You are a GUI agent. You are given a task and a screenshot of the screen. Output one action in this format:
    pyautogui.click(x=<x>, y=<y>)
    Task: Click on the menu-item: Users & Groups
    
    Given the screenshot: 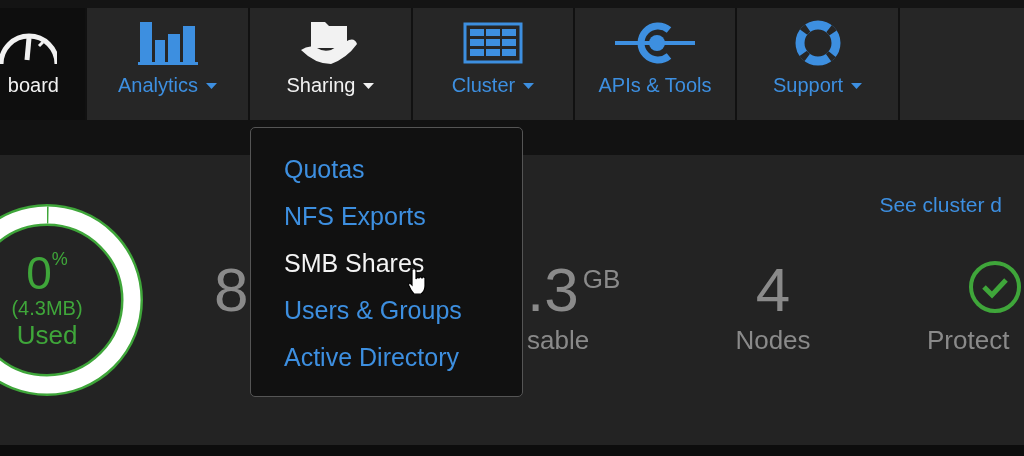 What is the action you would take?
    pyautogui.click(x=373, y=310)
    